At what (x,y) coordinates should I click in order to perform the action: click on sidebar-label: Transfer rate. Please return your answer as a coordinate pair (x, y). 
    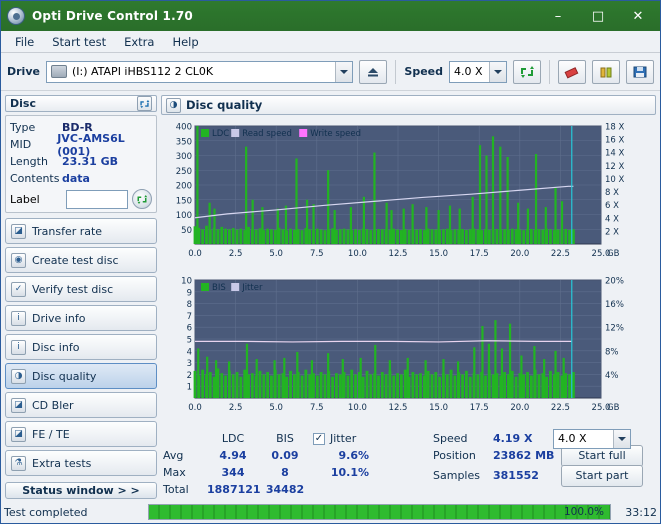
    Looking at the image, I should click on (67, 231).